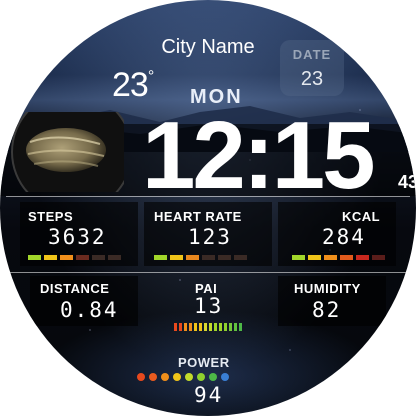  I want to click on pai-bars, so click(208, 327).